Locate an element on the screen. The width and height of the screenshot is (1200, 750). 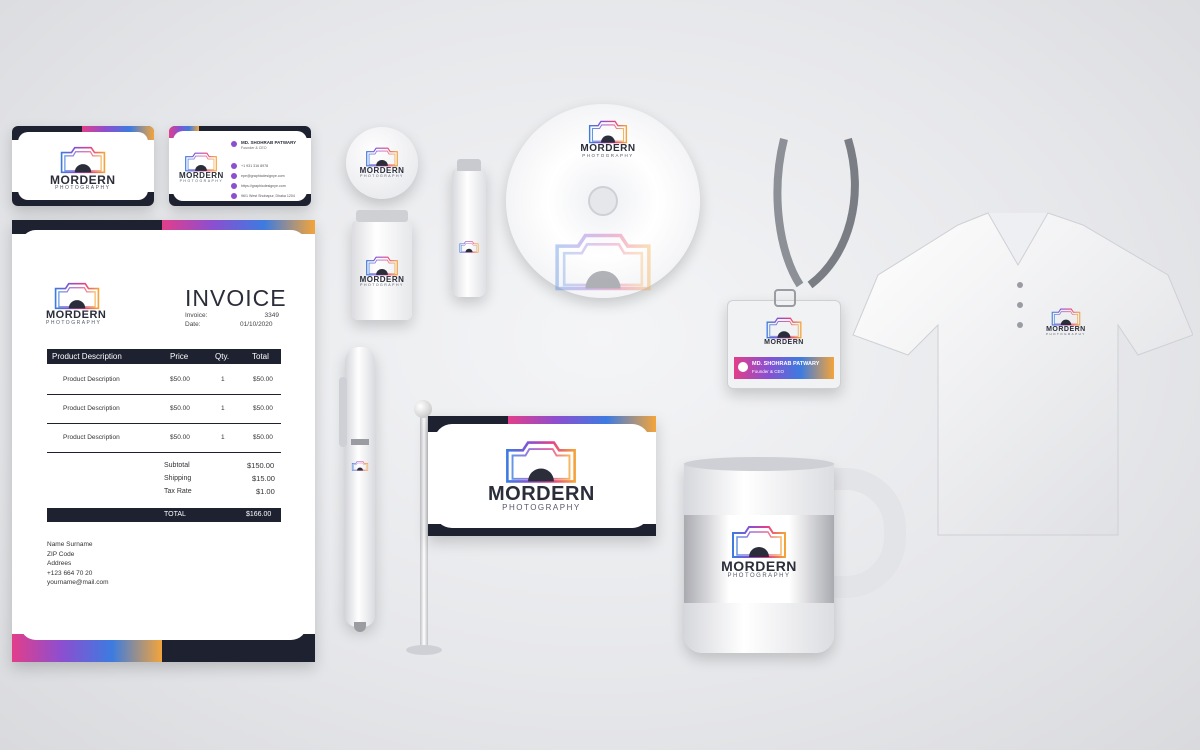
lighter: MORDERN PHOTOGRAPHY is located at coordinates (382, 265).